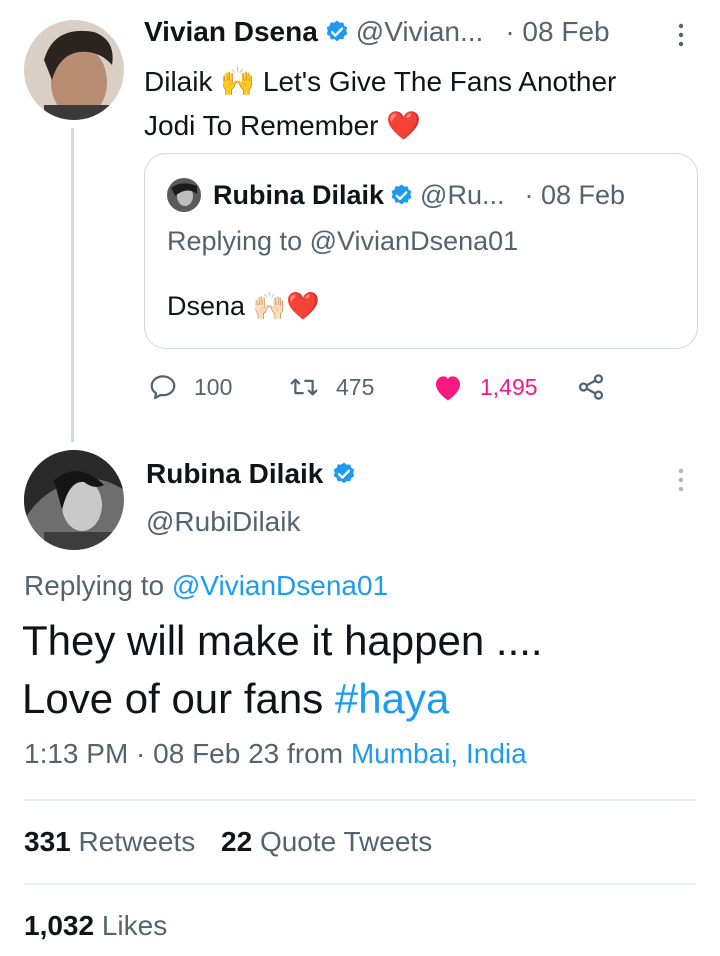 This screenshot has height=956, width=720. I want to click on quote-tweets-stat: 22 Quote Tweets, so click(326, 841).